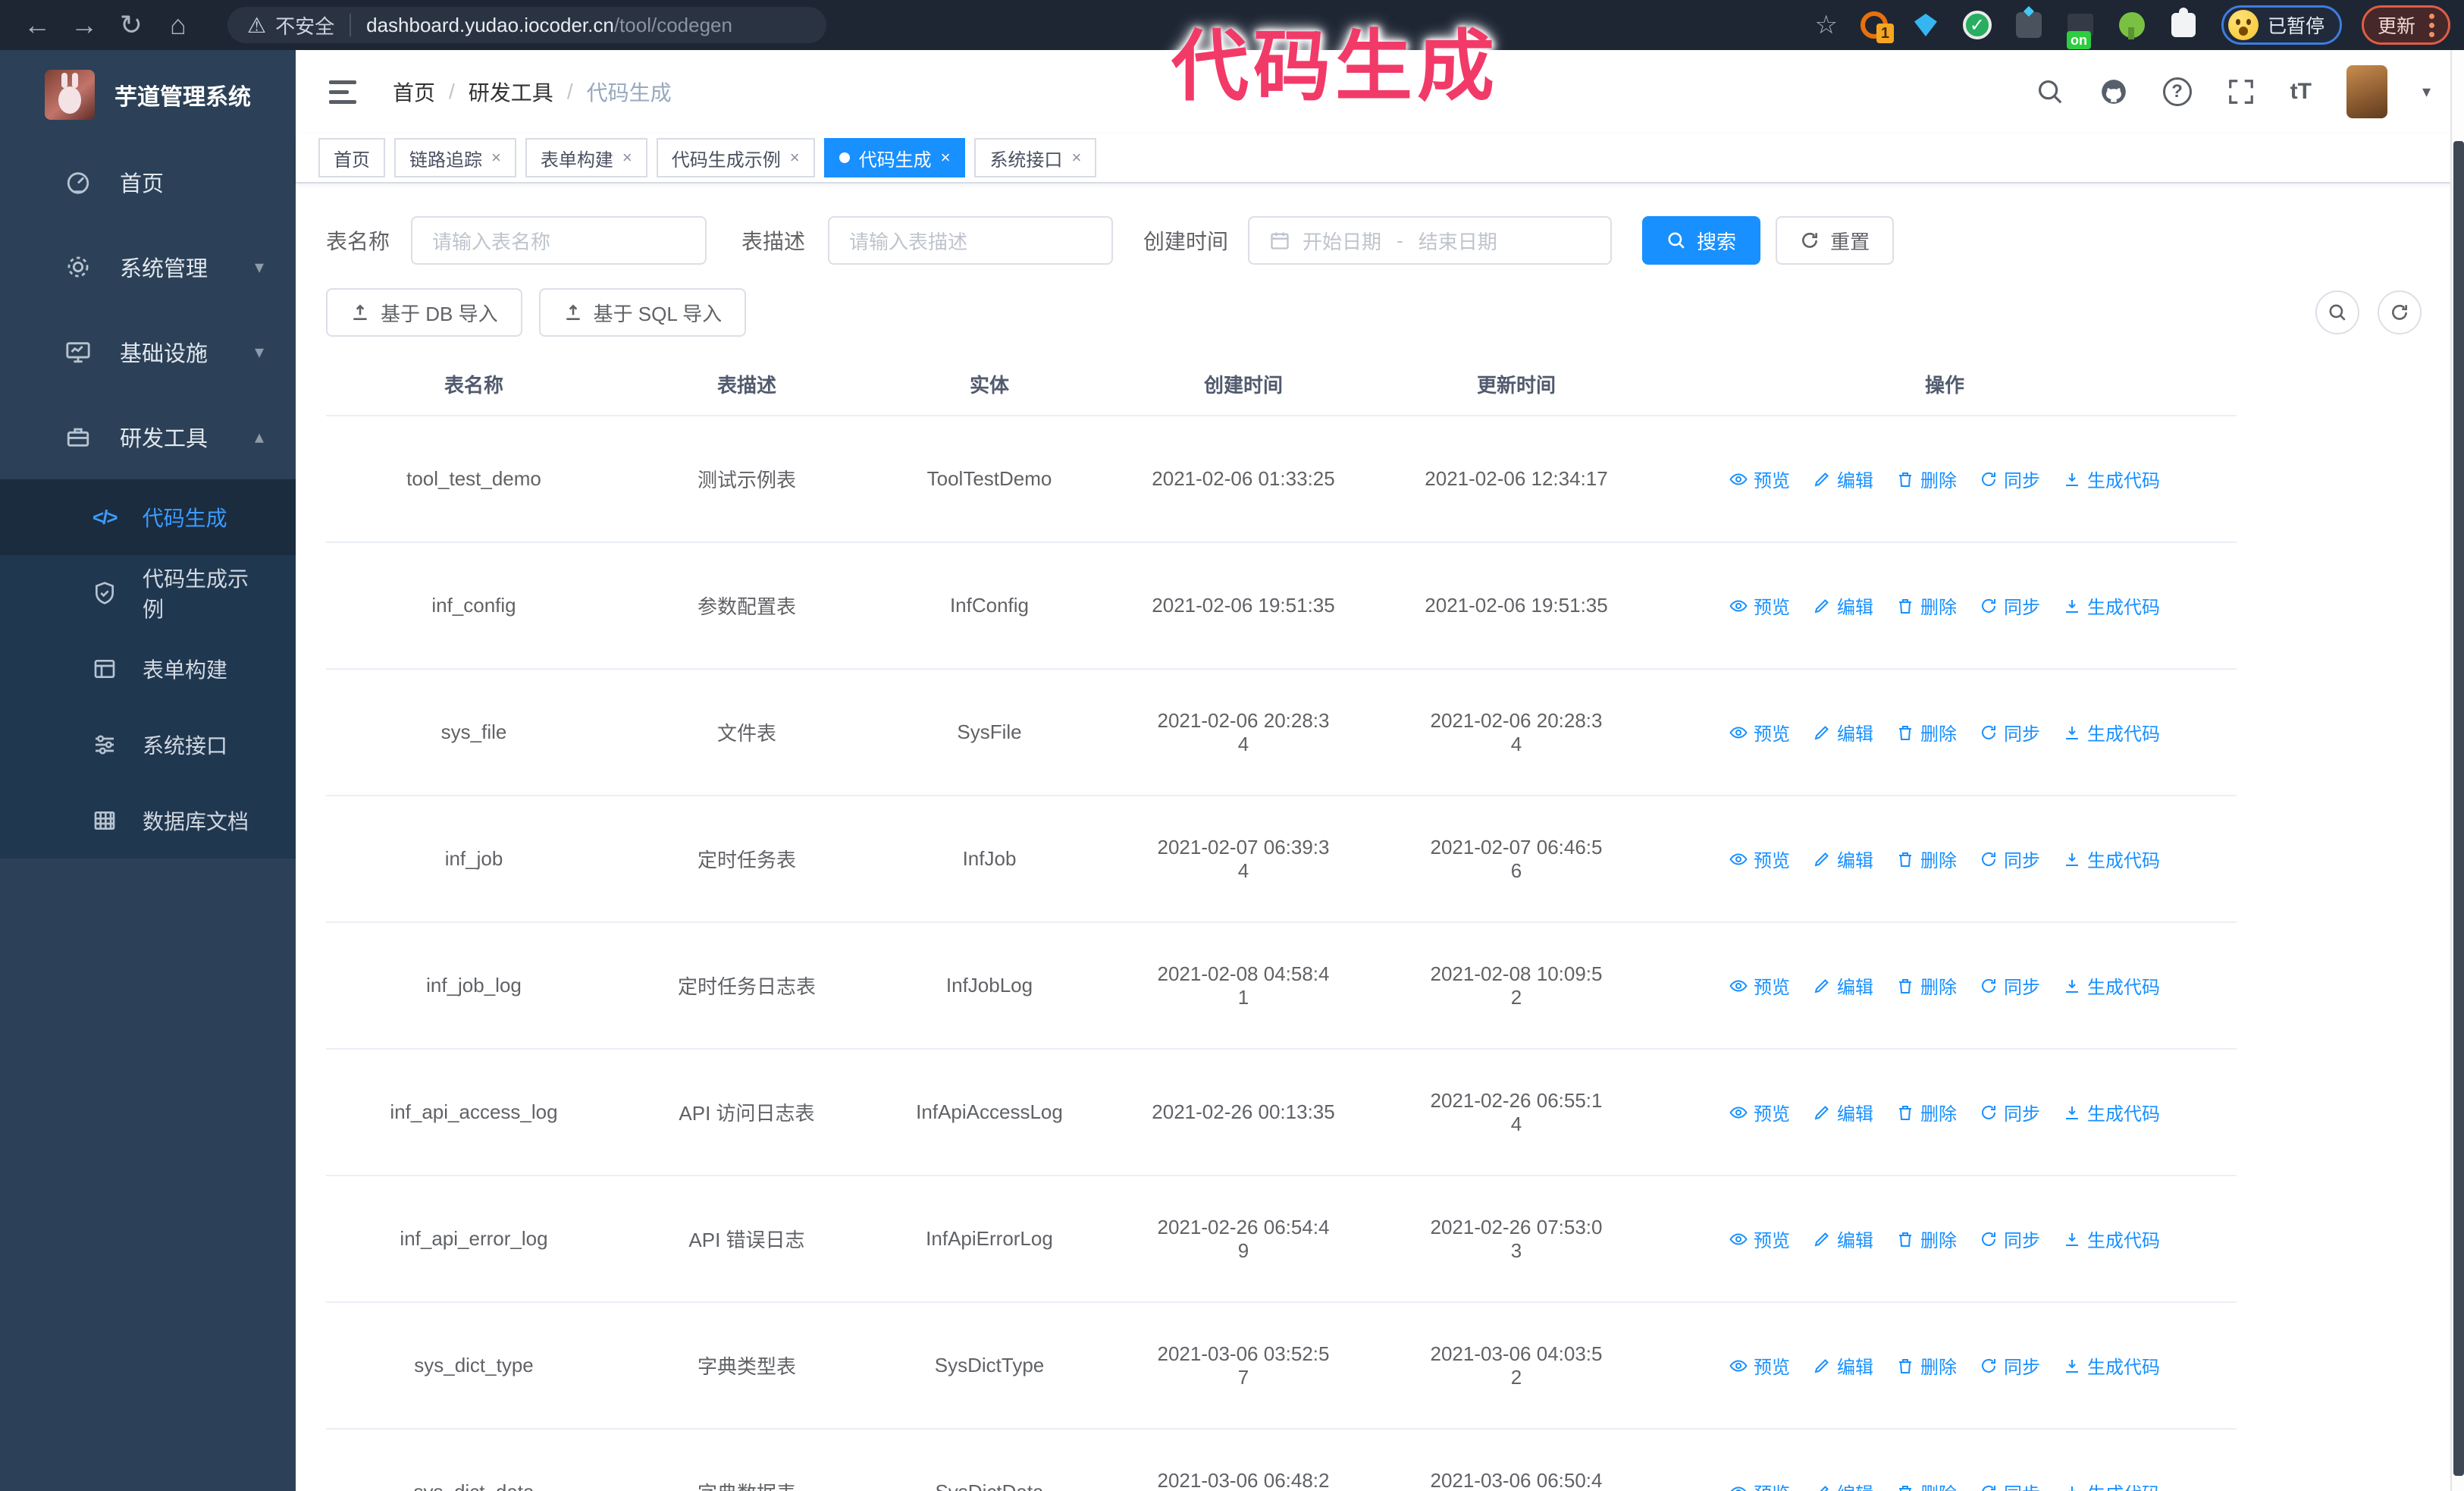 The height and width of the screenshot is (1491, 2464). Describe the element at coordinates (1826, 25) in the screenshot. I see `bookmark-star-icon: ☆` at that location.